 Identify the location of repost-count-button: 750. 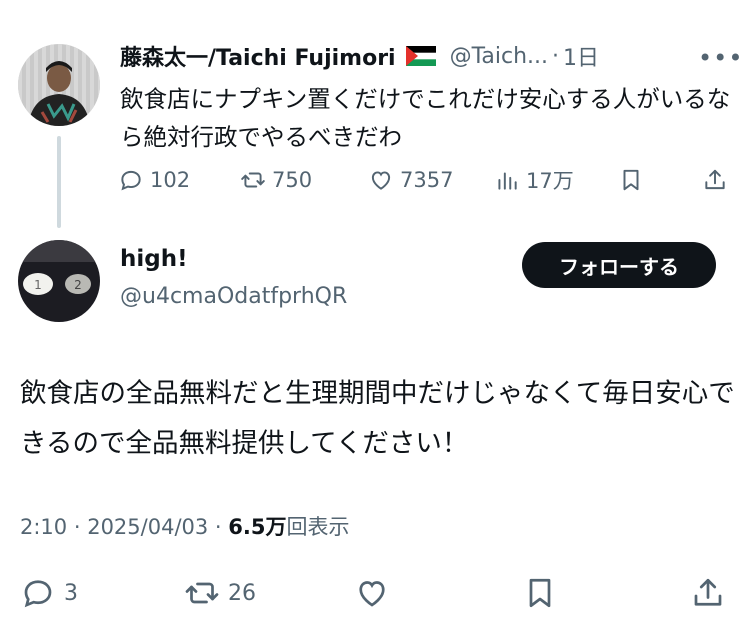
(276, 180).